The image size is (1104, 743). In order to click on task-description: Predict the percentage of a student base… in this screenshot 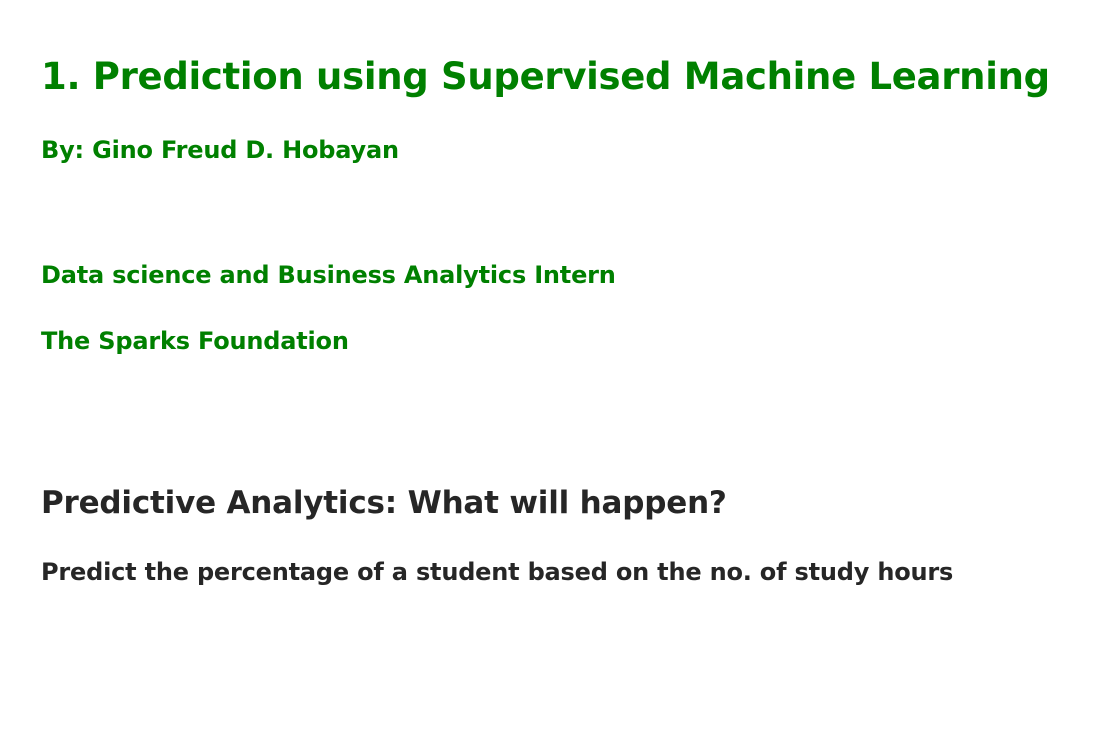, I will do `click(497, 572)`.